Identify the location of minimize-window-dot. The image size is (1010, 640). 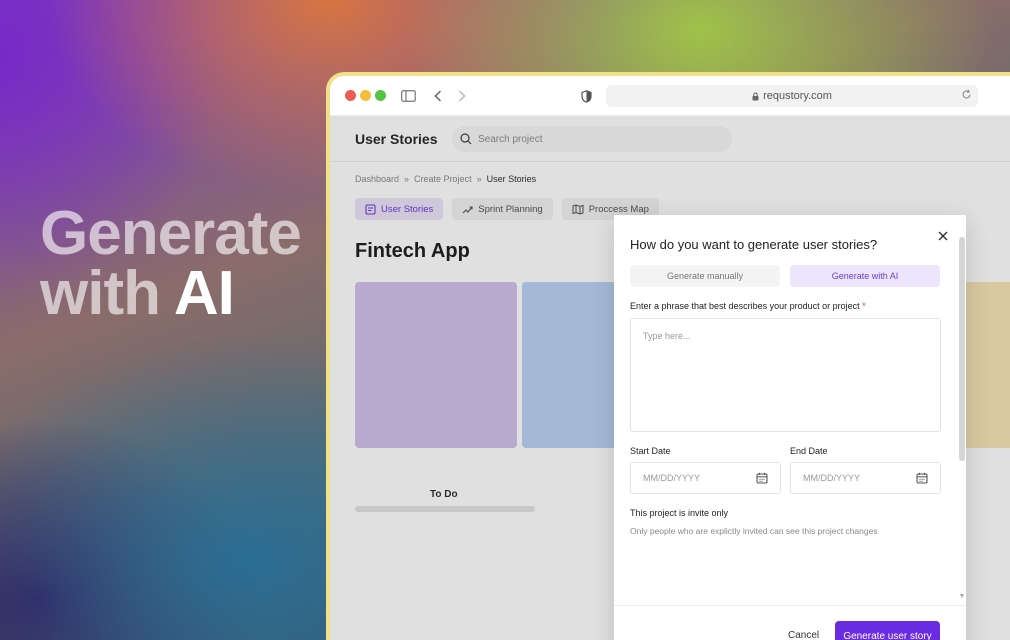
(365, 95).